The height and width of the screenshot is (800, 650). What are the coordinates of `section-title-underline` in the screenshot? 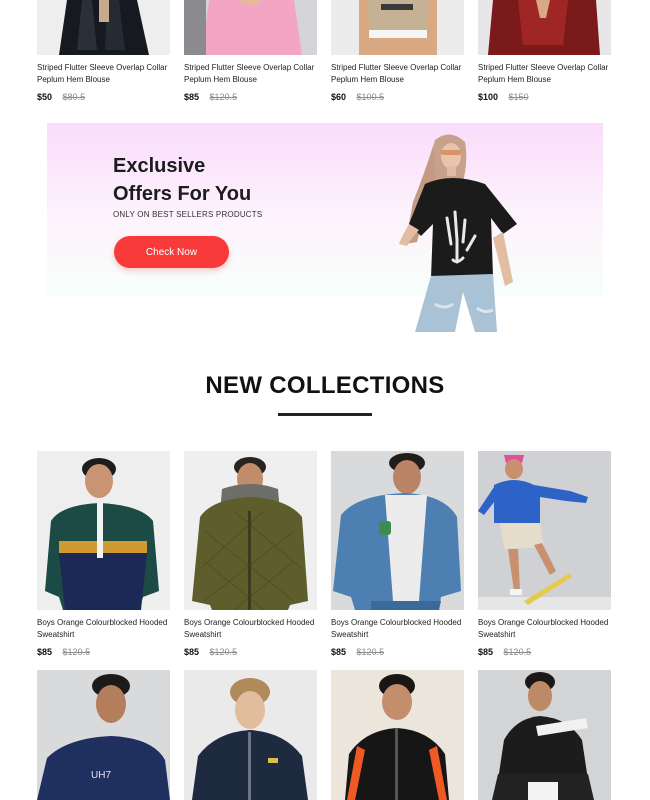 It's located at (325, 414).